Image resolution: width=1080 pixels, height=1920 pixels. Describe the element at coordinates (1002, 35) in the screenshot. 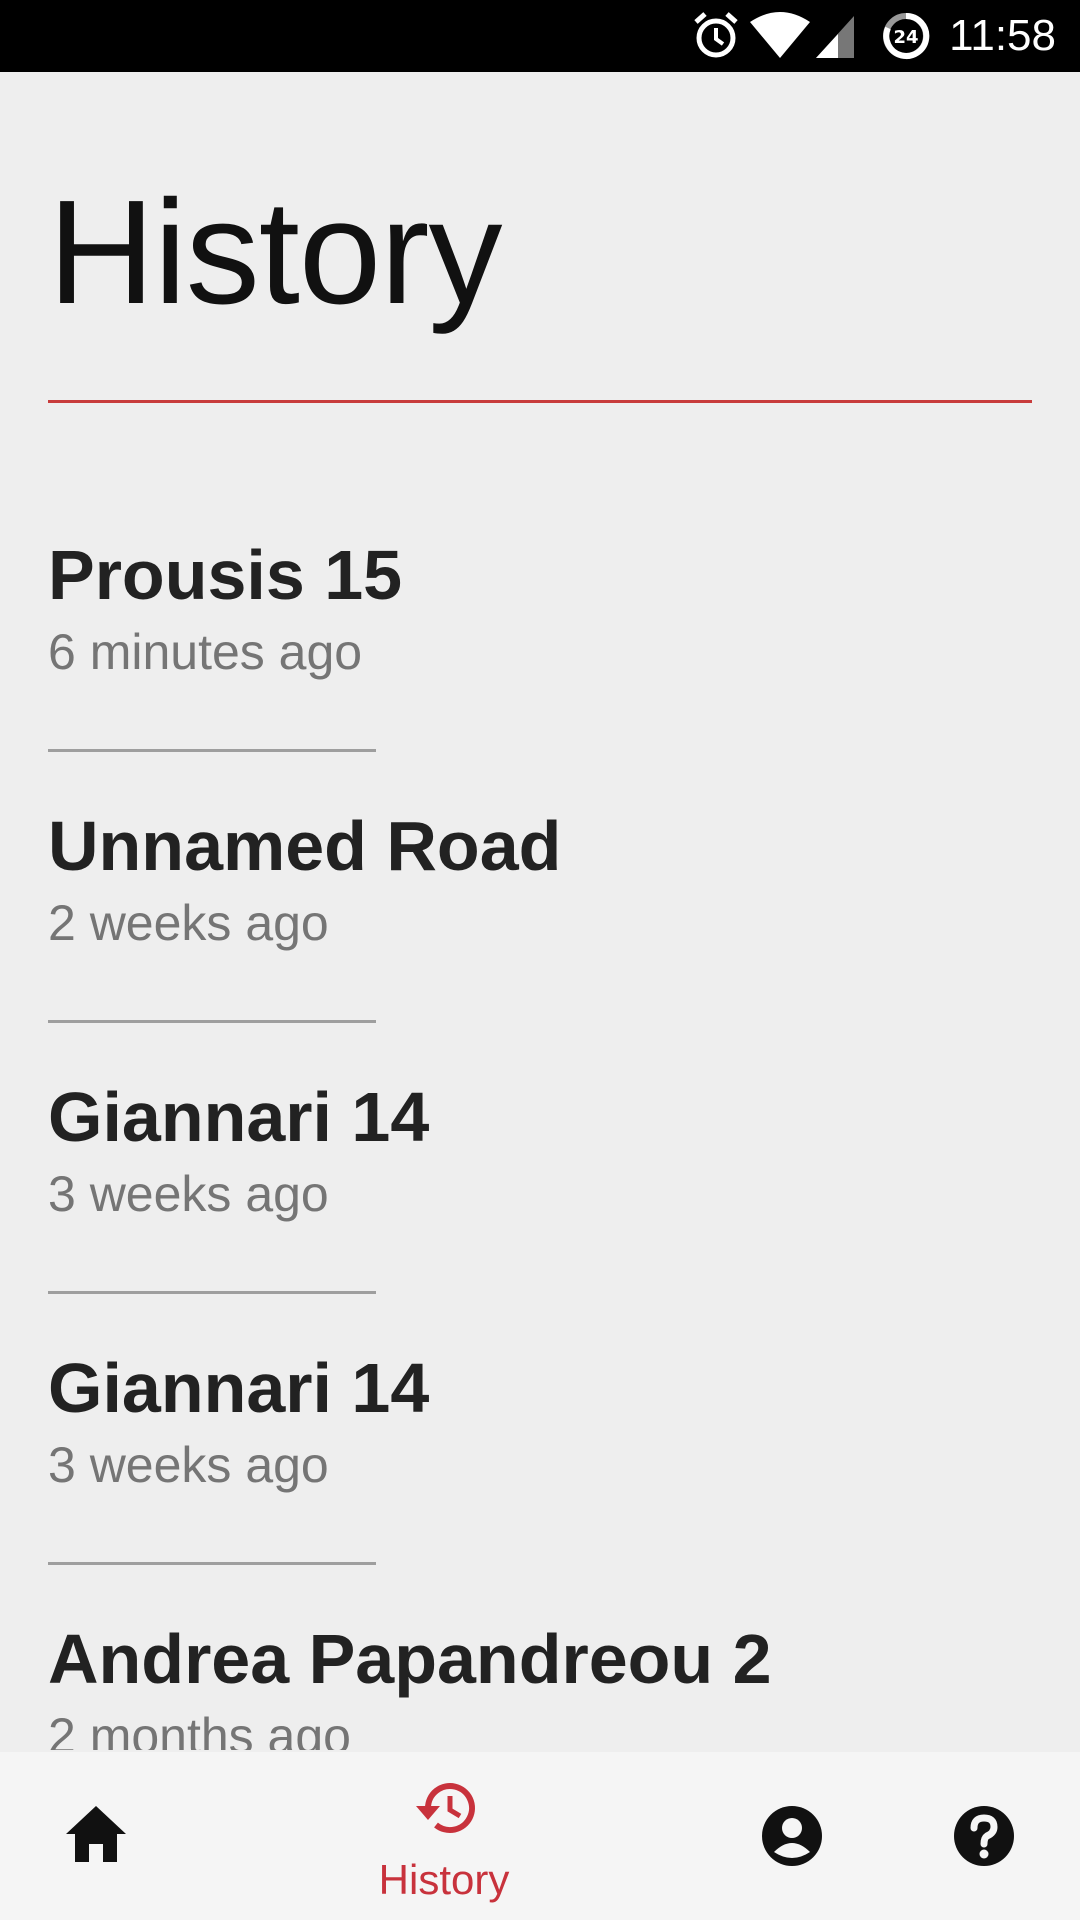

I see `status-time: 11:58` at that location.